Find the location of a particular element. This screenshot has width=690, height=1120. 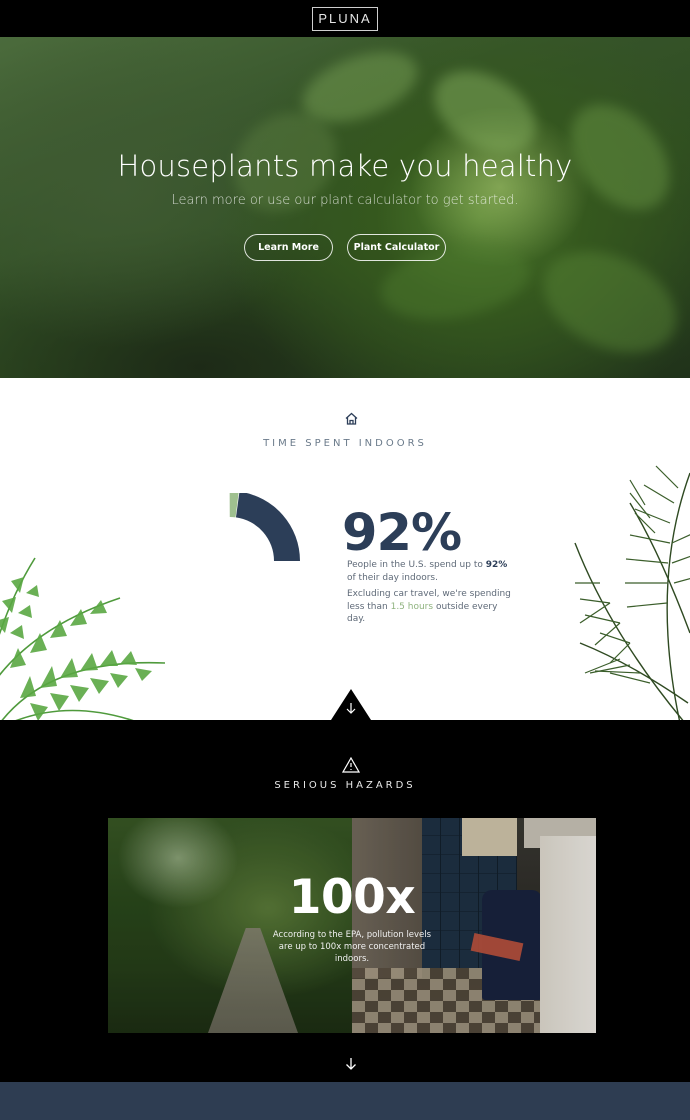

hero-title: Houseplants make you healthy is located at coordinates (345, 166).